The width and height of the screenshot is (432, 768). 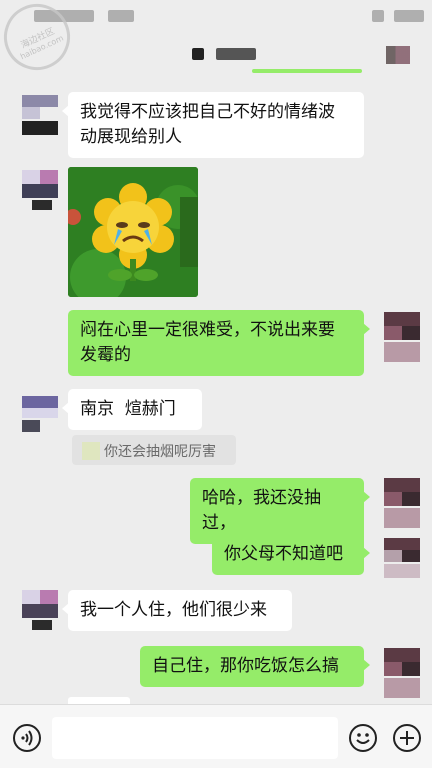 I want to click on message-bubble-outgoing: 自己住，那你吃饭怎么搞, so click(x=255, y=666).